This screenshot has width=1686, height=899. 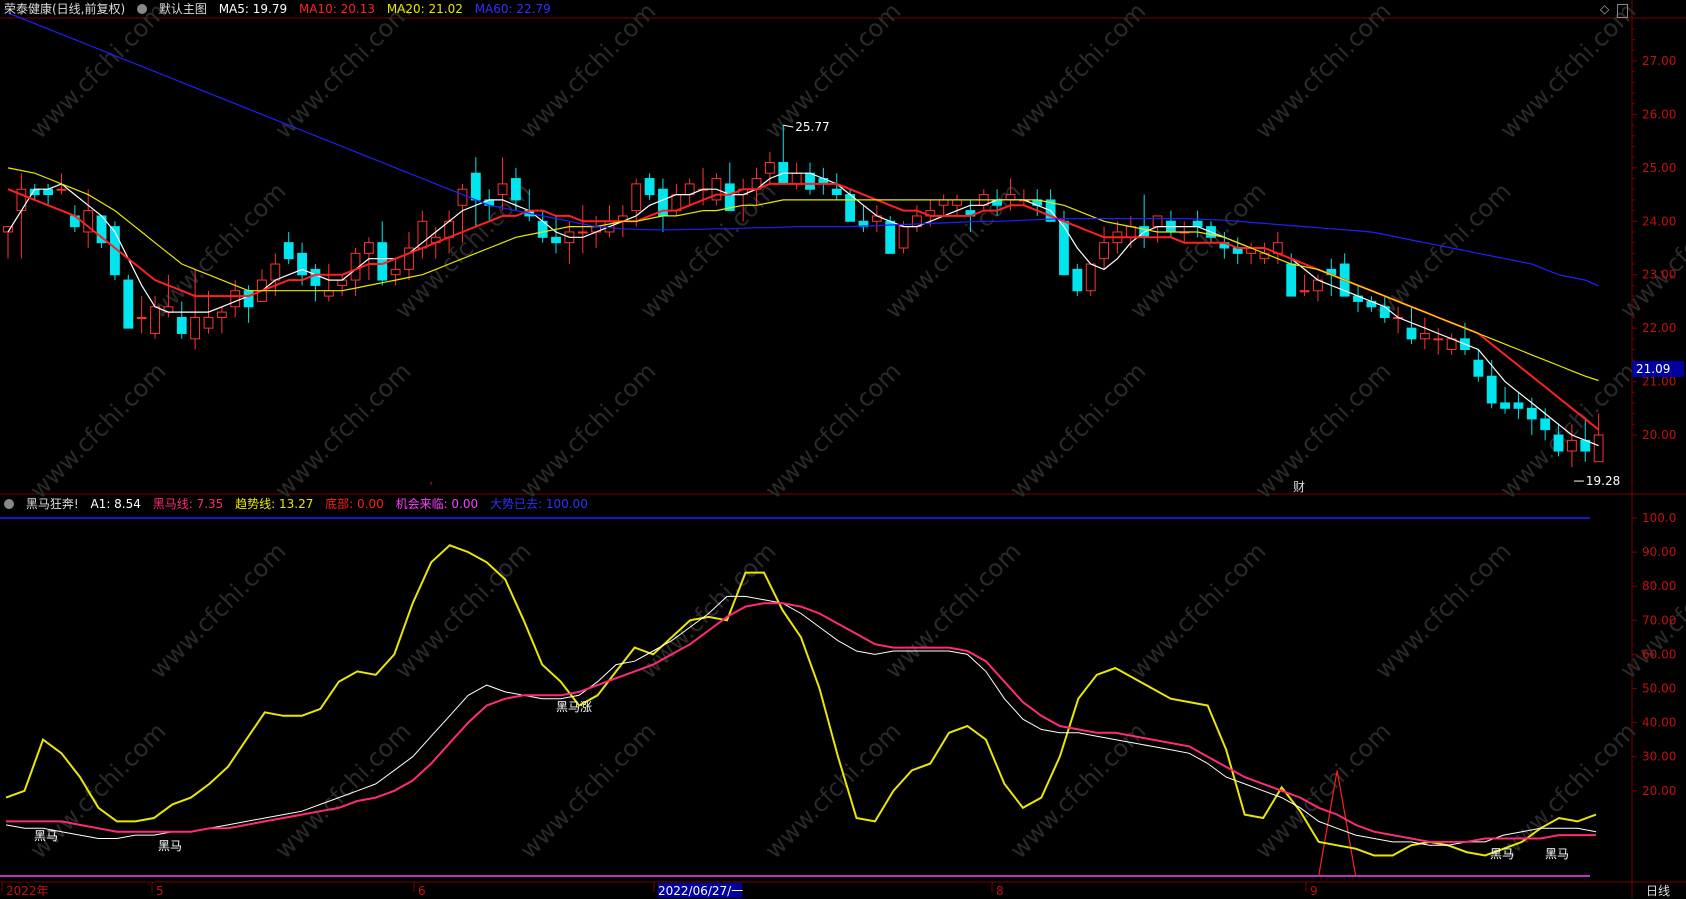 What do you see at coordinates (1604, 9) in the screenshot?
I see `diamond-icon: ◇` at bounding box center [1604, 9].